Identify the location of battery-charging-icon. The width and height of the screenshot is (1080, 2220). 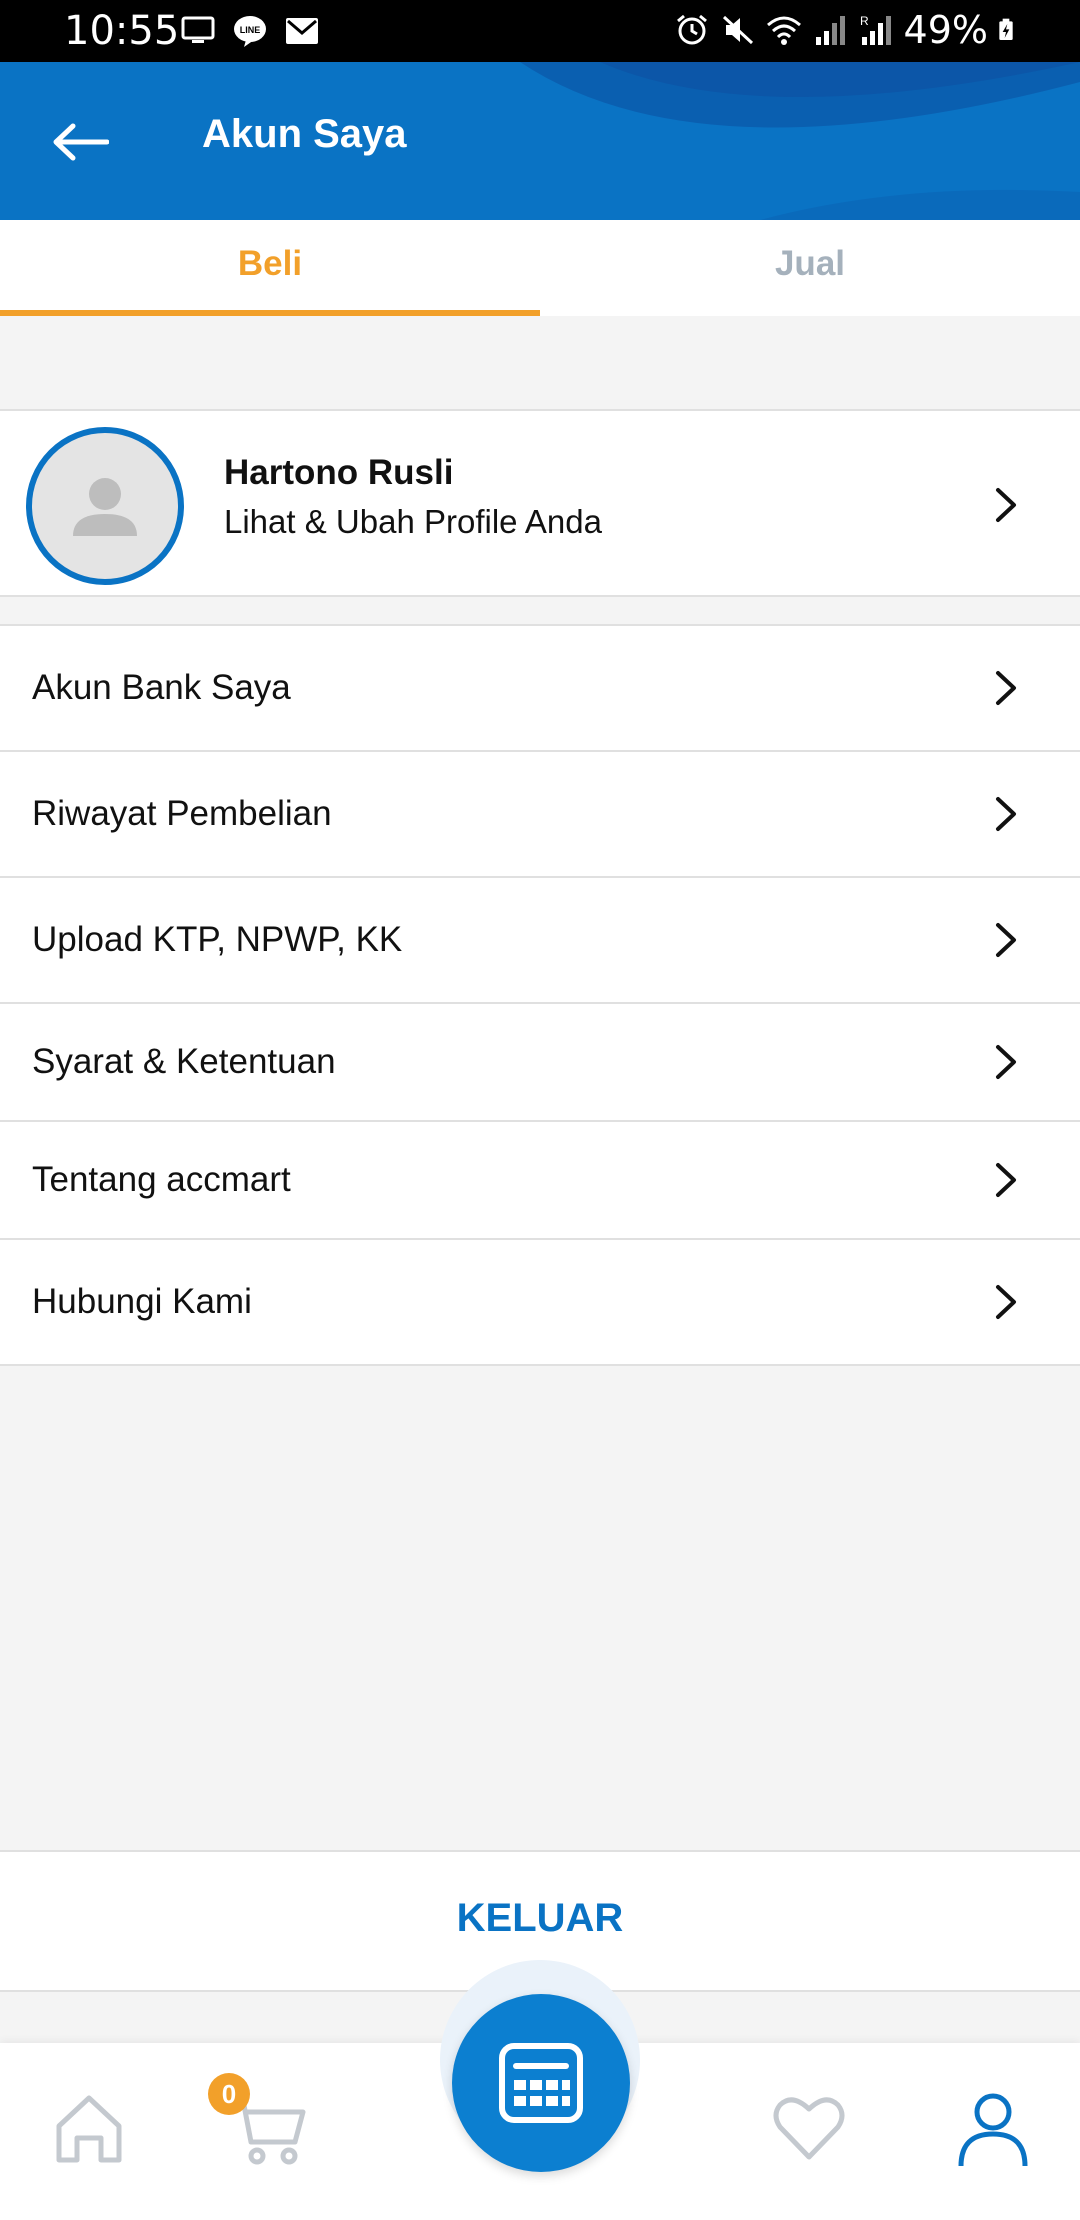
(1006, 29).